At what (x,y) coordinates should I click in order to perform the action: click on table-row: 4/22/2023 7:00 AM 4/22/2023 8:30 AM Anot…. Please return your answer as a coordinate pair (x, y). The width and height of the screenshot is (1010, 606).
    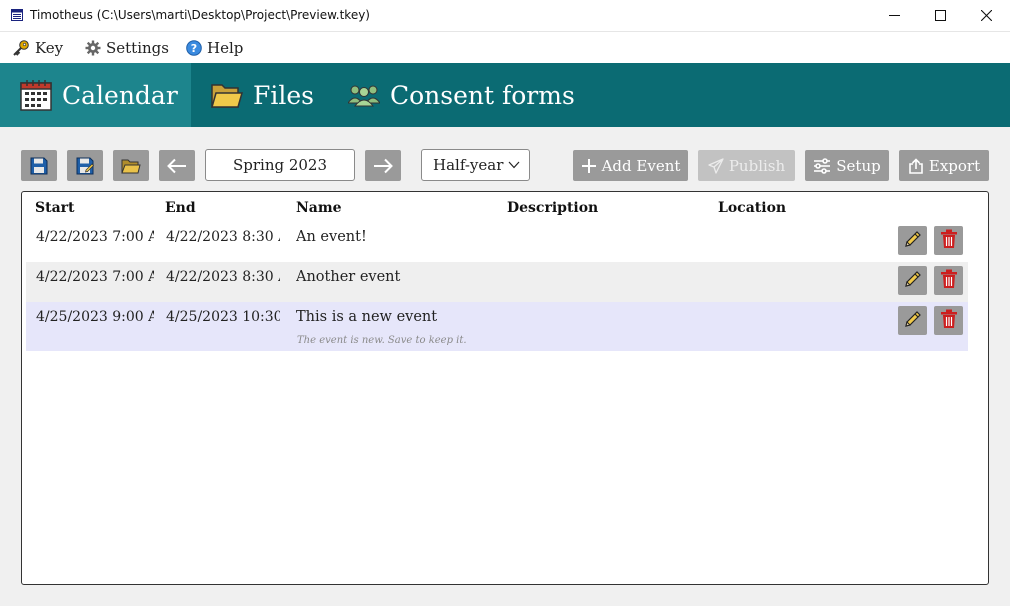
    Looking at the image, I should click on (497, 282).